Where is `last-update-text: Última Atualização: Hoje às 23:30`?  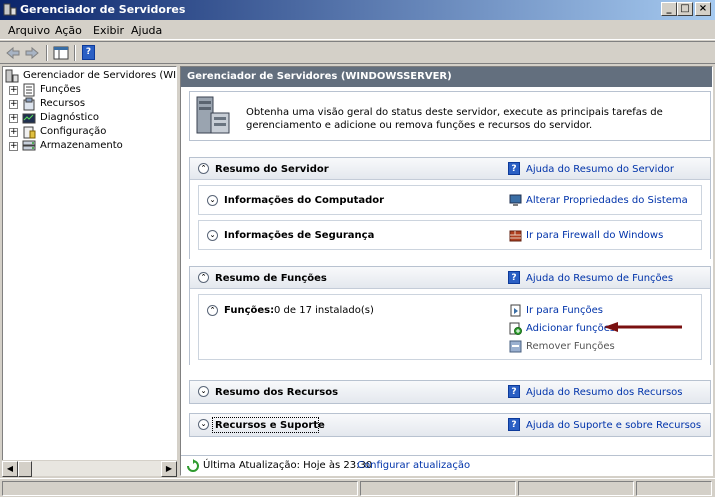 last-update-text: Última Atualização: Hoje às 23:30 is located at coordinates (288, 465).